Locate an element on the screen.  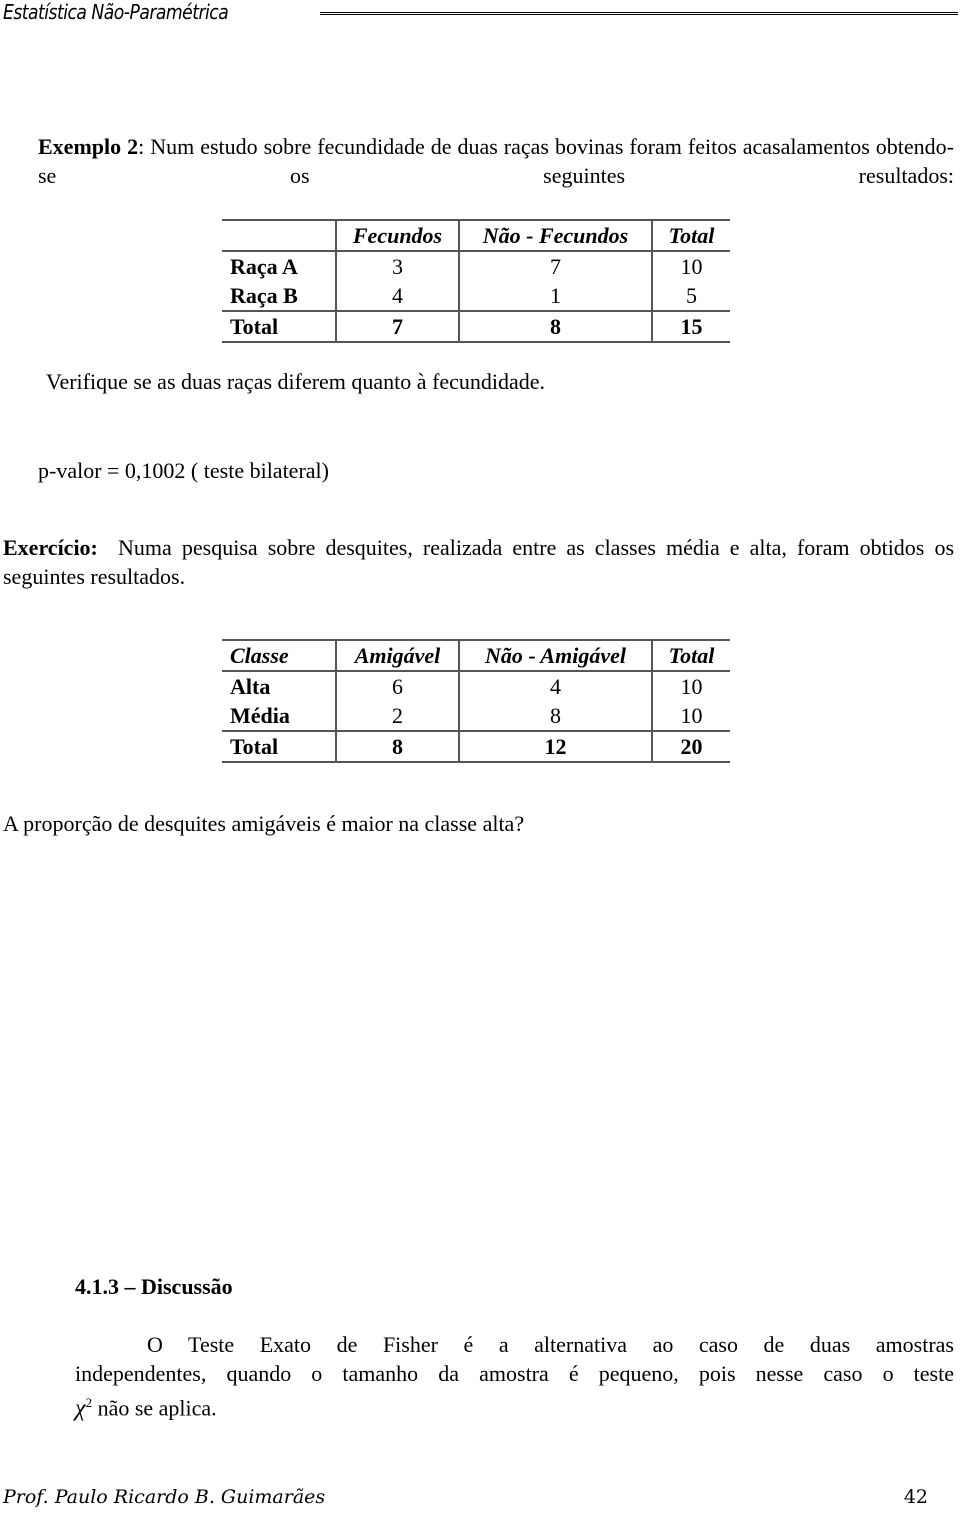
table-row: Raça B 4 1 5 is located at coordinates (476, 296).